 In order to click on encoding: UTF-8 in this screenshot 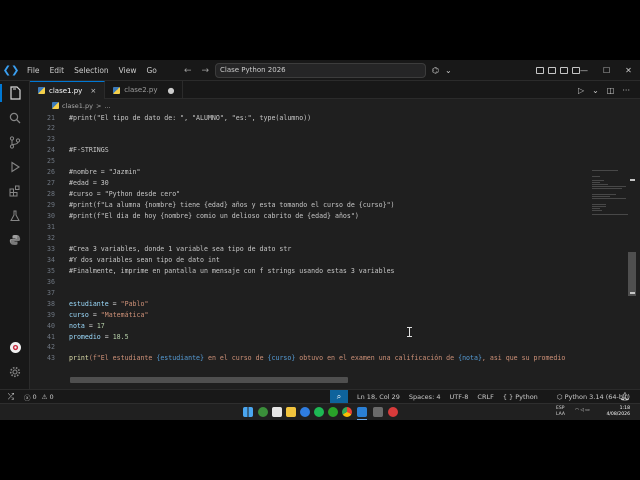, I will do `click(458, 397)`.